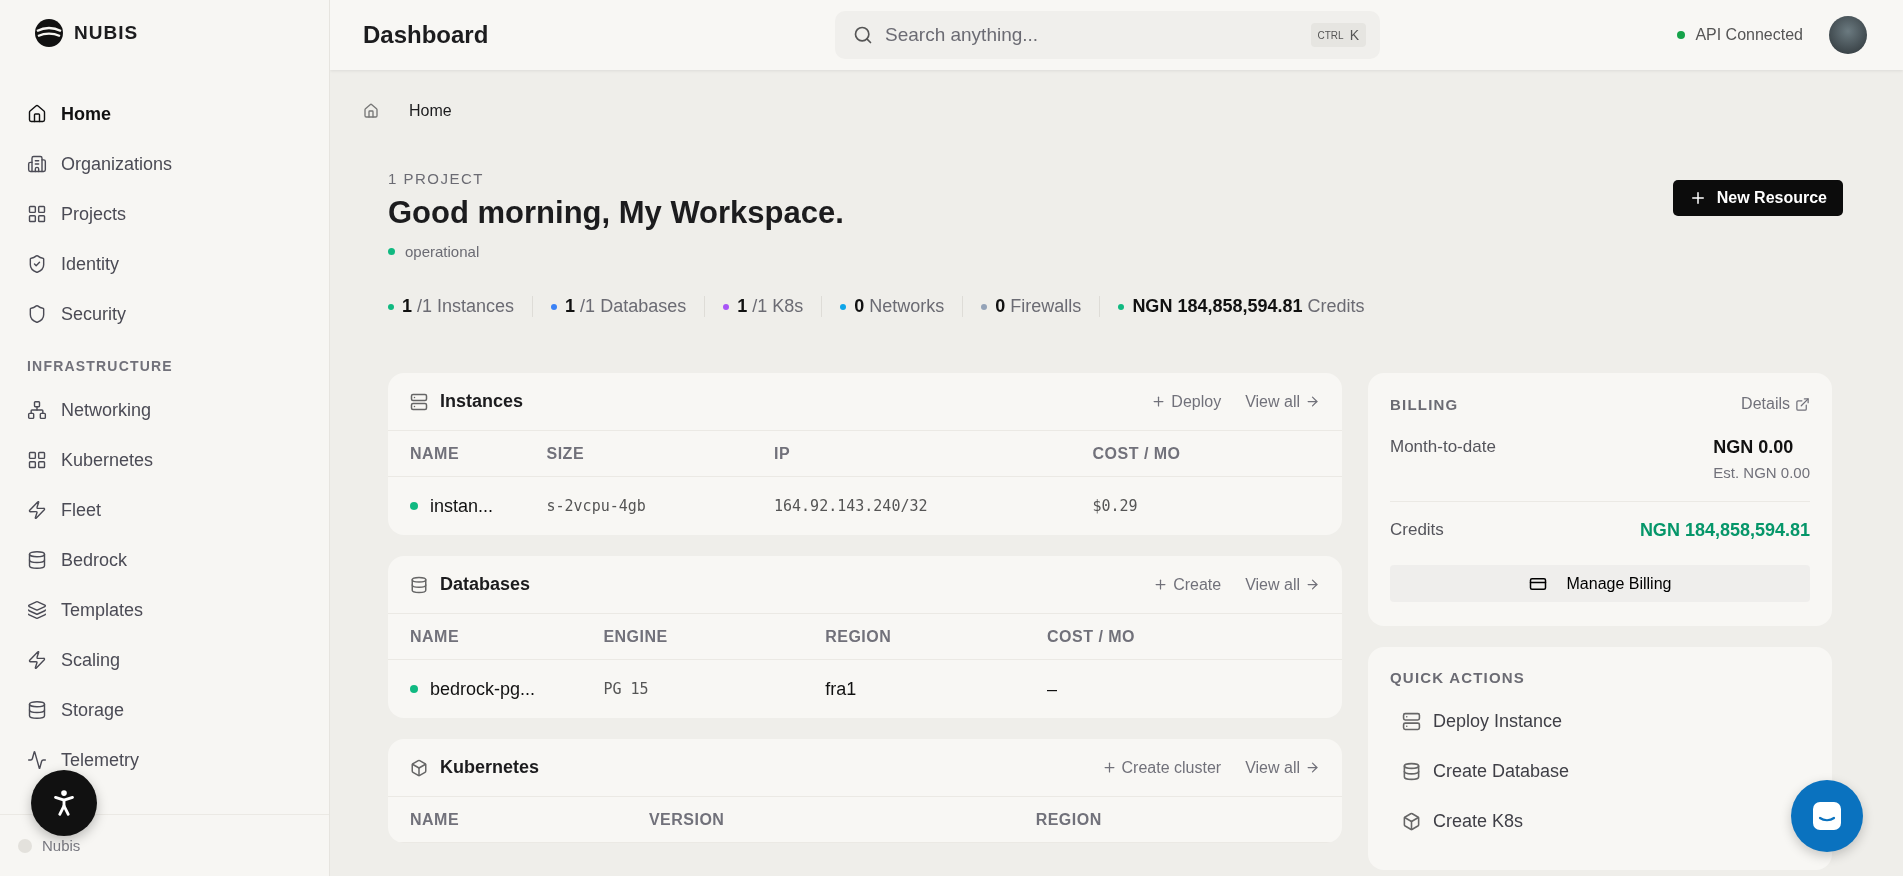 The height and width of the screenshot is (876, 1903). I want to click on column-header: IP, so click(782, 453).